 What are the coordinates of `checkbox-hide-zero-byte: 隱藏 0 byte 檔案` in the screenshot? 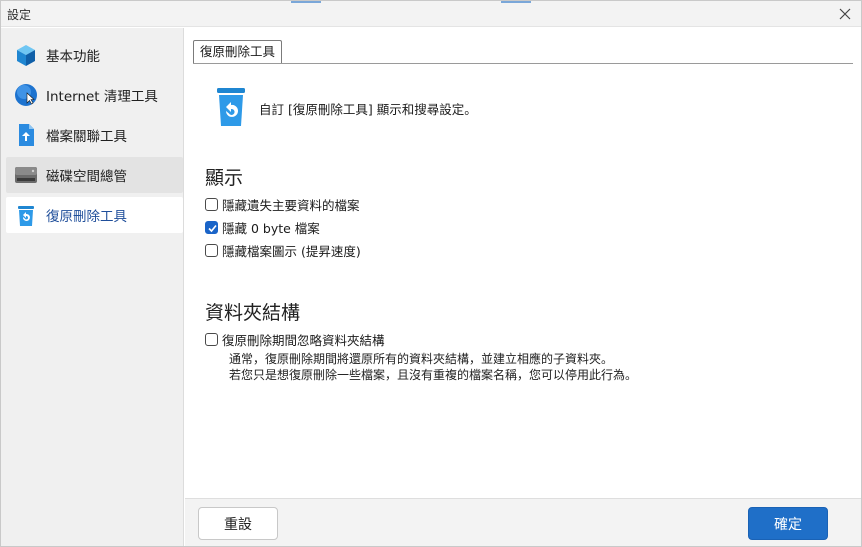 It's located at (262, 227).